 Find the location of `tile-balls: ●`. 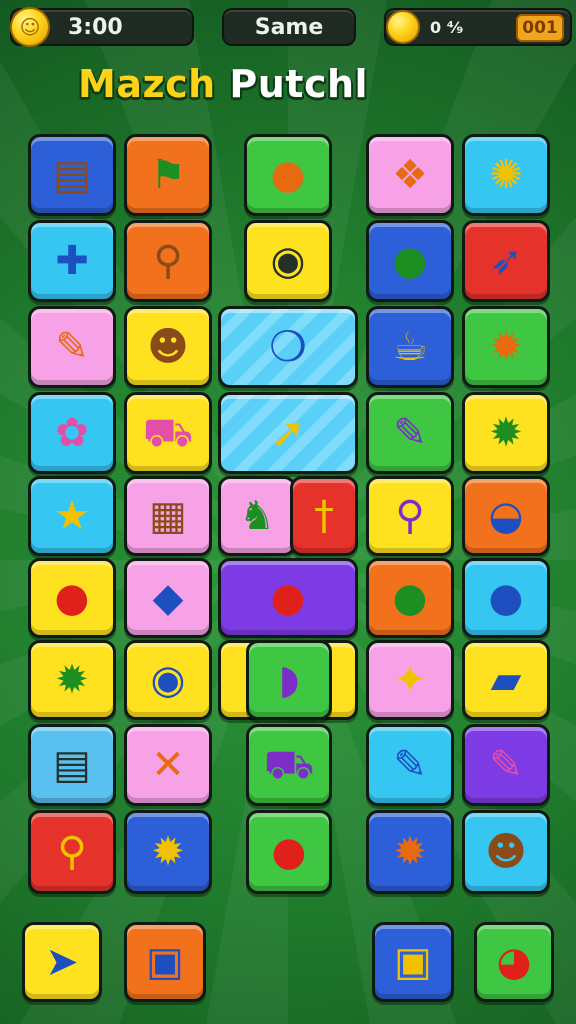

tile-balls: ● is located at coordinates (288, 175).